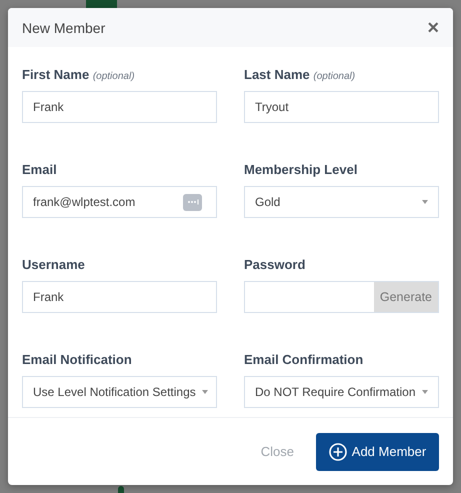 The height and width of the screenshot is (493, 461). Describe the element at coordinates (337, 451) in the screenshot. I see `plus-circle-icon` at that location.